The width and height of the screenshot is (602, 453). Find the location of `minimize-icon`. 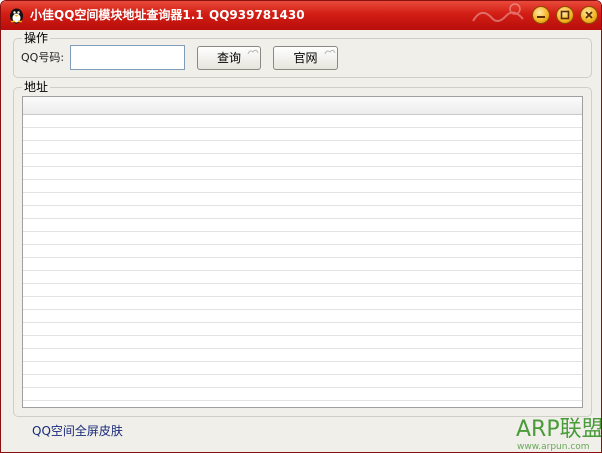

minimize-icon is located at coordinates (541, 17).